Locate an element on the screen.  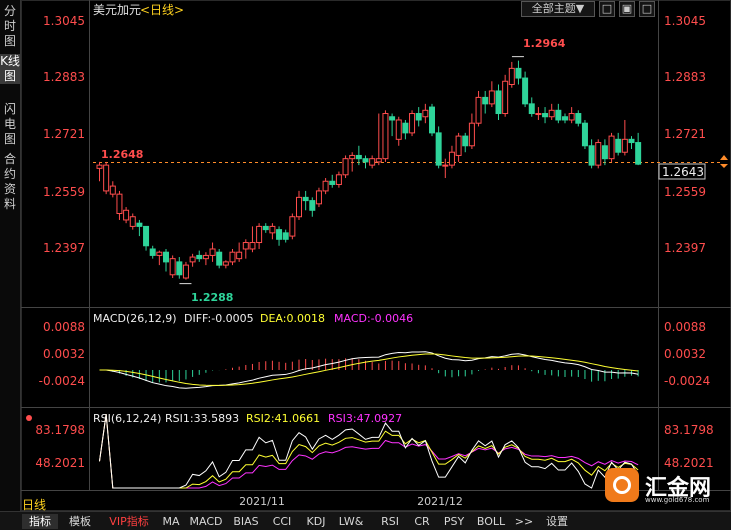
theme-select: 全部主题▼ is located at coordinates (558, 9).